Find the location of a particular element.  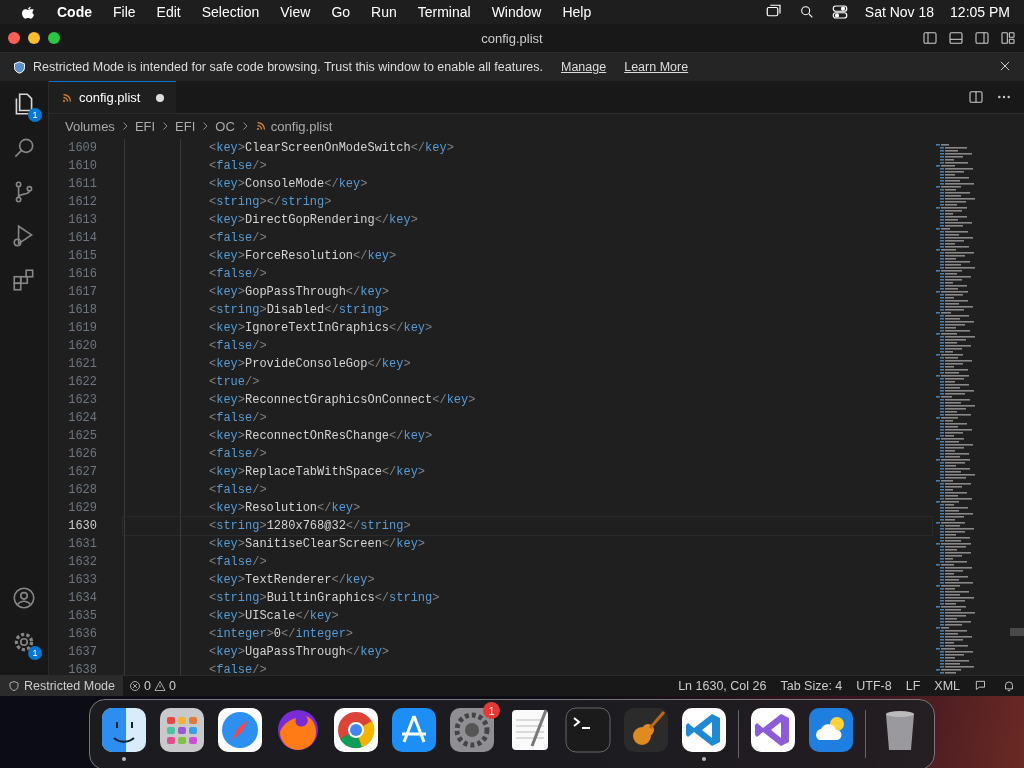

code-line: <key>ClearScreenOnModeSwitch</key> is located at coordinates (331, 148).